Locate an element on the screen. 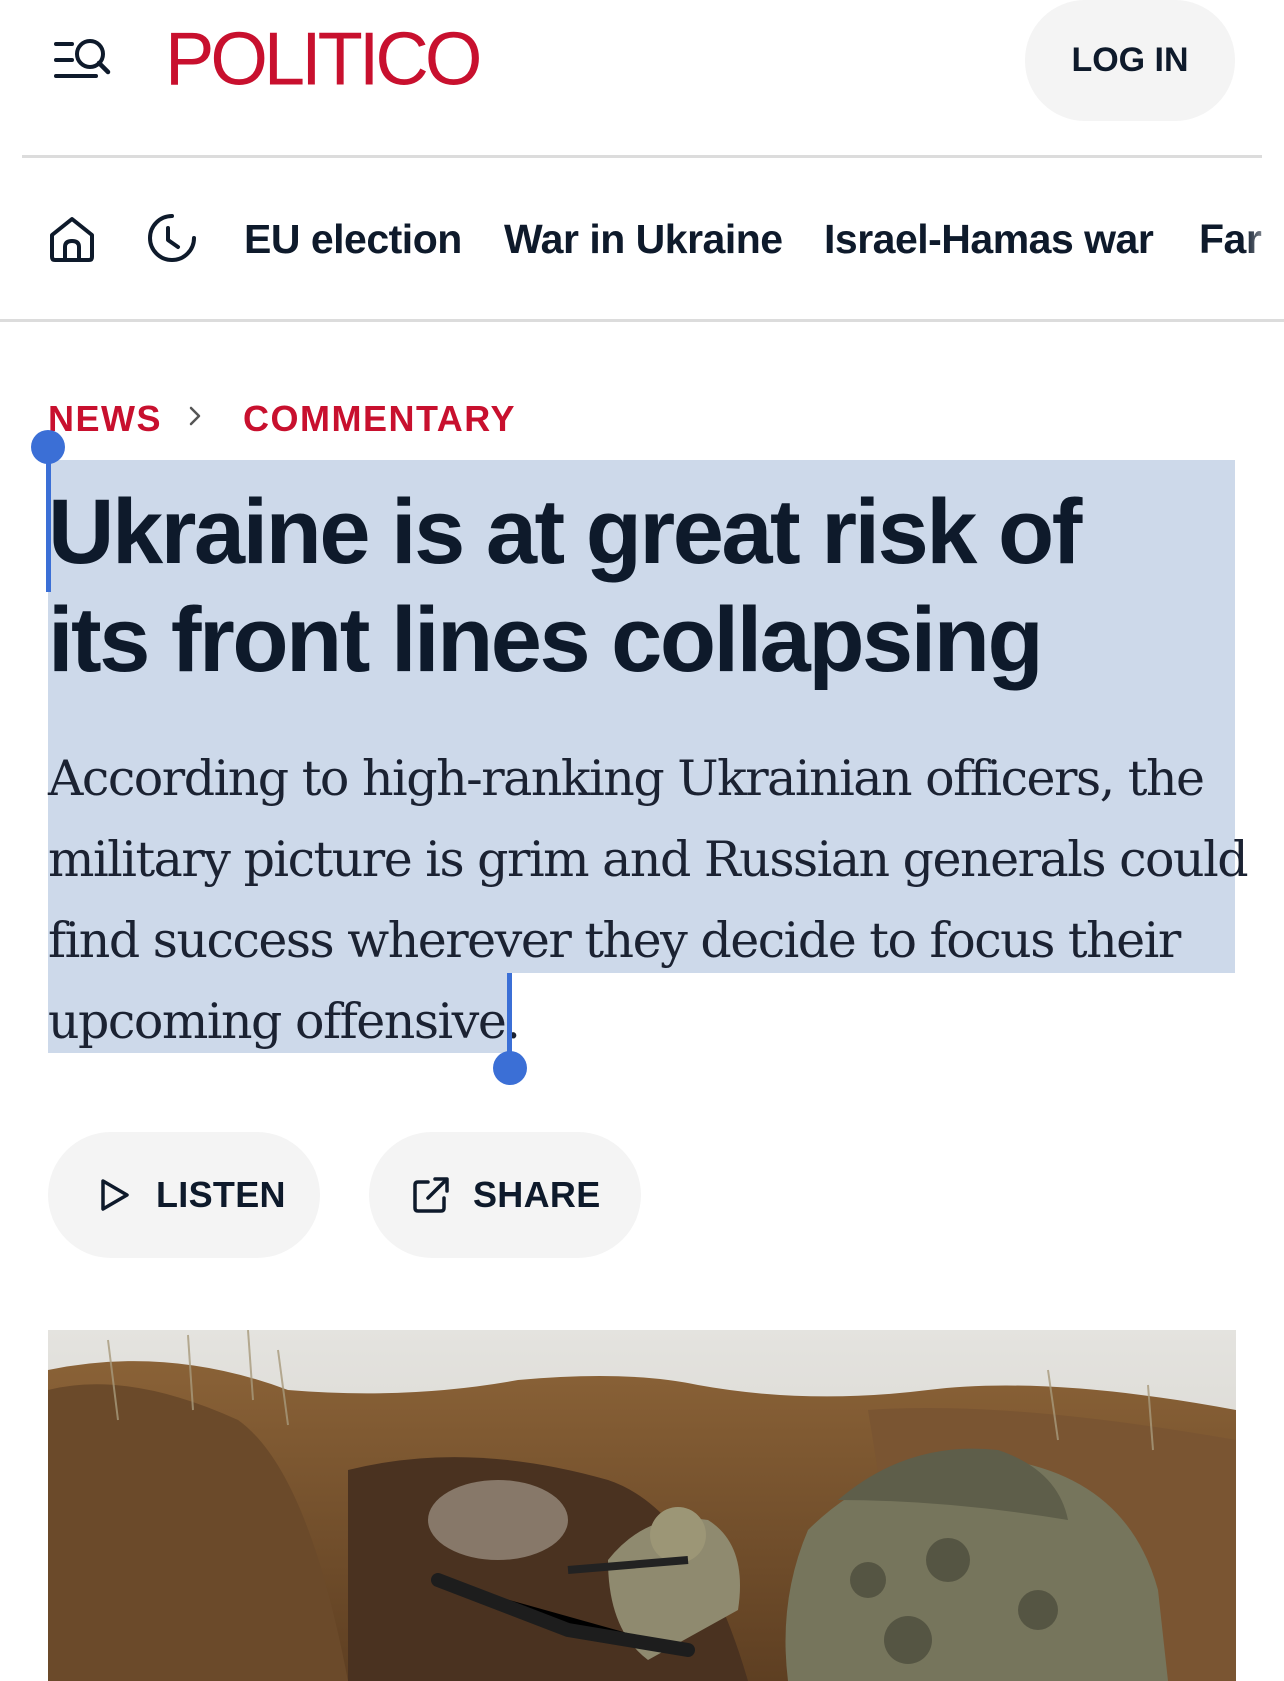 The width and height of the screenshot is (1284, 1681). nav-latest-button is located at coordinates (172, 238).